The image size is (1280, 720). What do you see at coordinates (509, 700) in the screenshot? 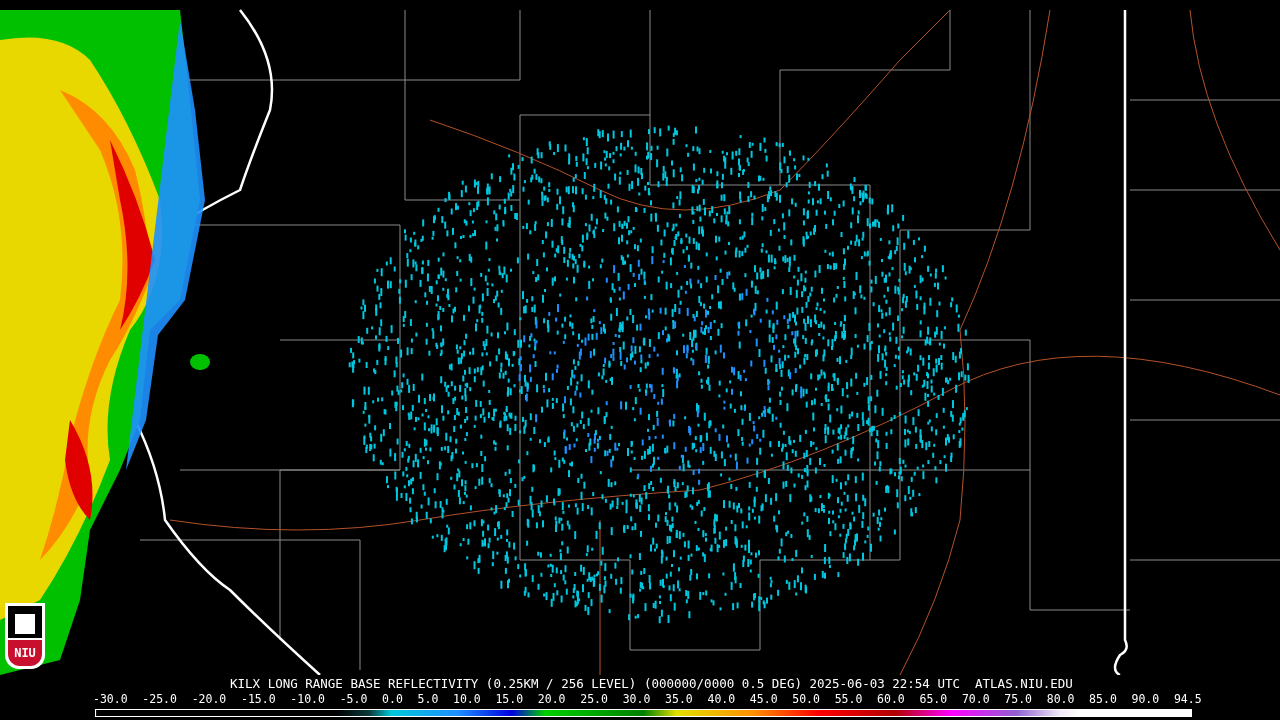
I see `scale-label: 15.0` at bounding box center [509, 700].